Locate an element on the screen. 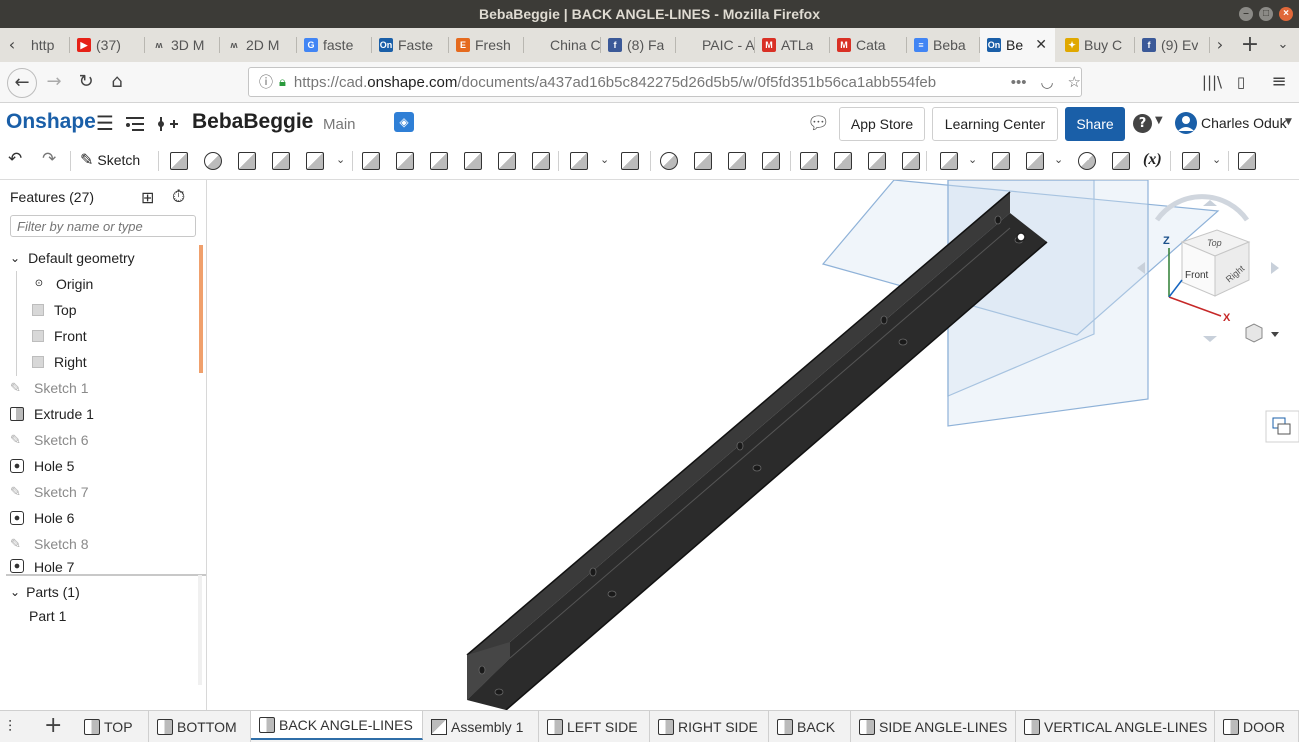 Image resolution: width=1299 pixels, height=742 pixels. geometry-item-right: Right is located at coordinates (116, 362).